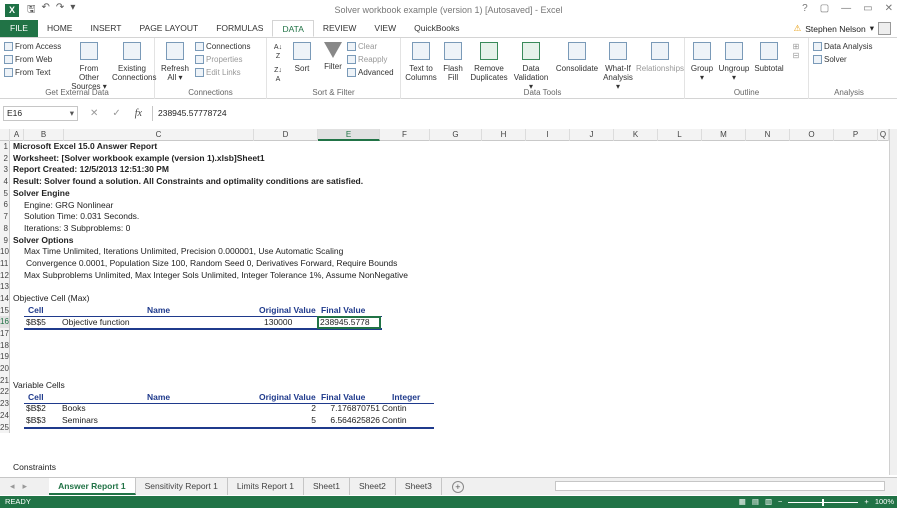 The image size is (897, 508). I want to click on column-header: G, so click(456, 135).